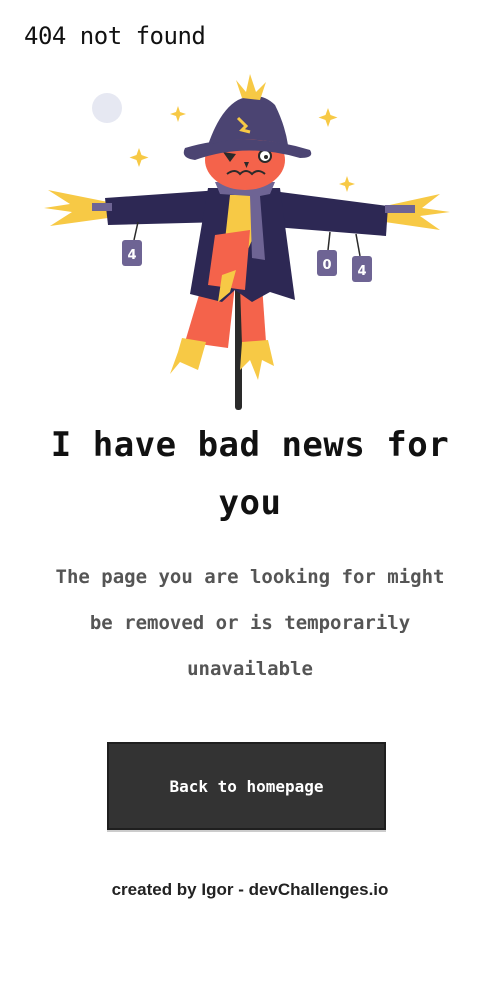 The image size is (500, 1000). Describe the element at coordinates (250, 474) in the screenshot. I see `error-headline: I have bad news for you` at that location.